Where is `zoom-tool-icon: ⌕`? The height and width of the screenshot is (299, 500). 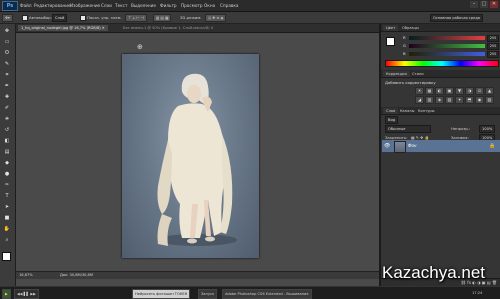 zoom-tool-icon: ⌕ is located at coordinates (7, 240).